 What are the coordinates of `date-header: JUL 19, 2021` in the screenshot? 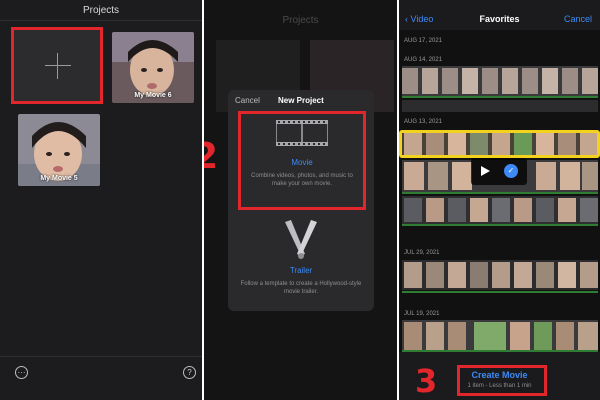 It's located at (422, 314).